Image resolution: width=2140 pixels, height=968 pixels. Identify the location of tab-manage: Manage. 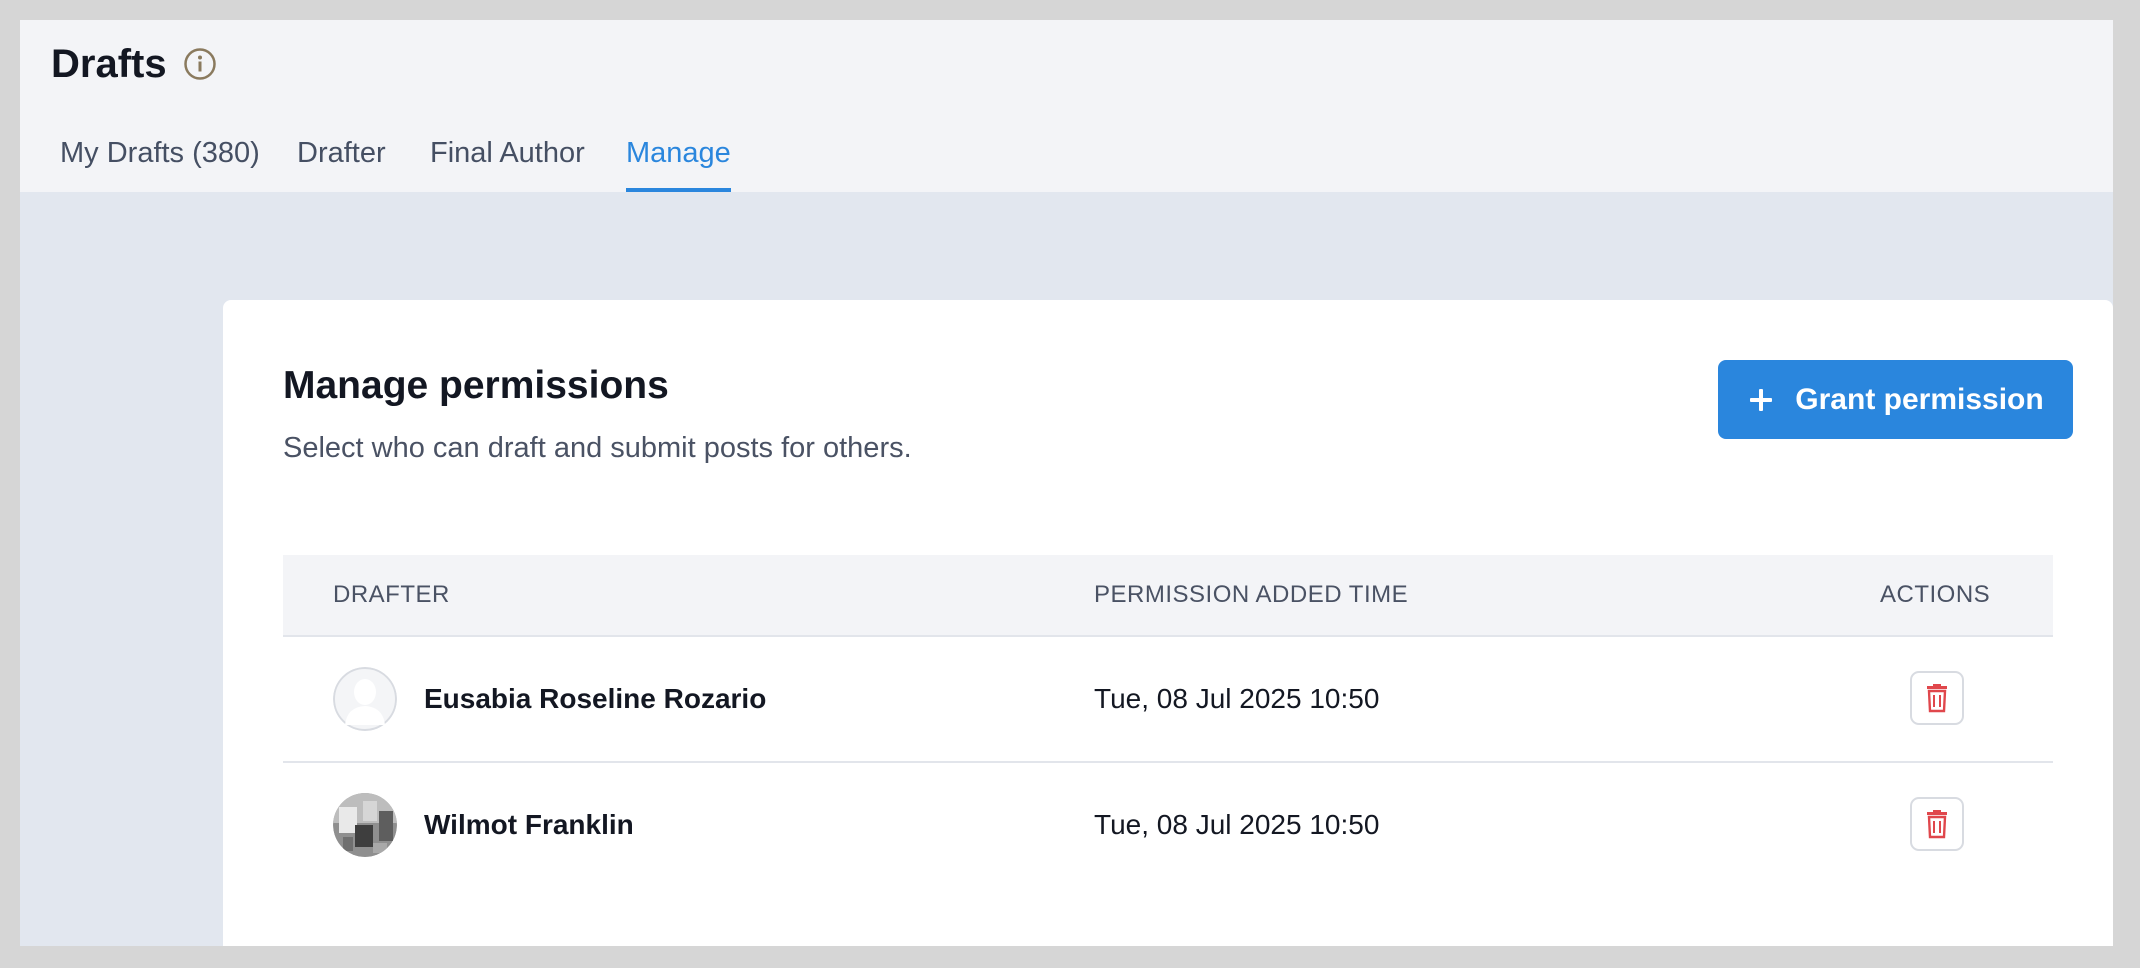
(678, 162).